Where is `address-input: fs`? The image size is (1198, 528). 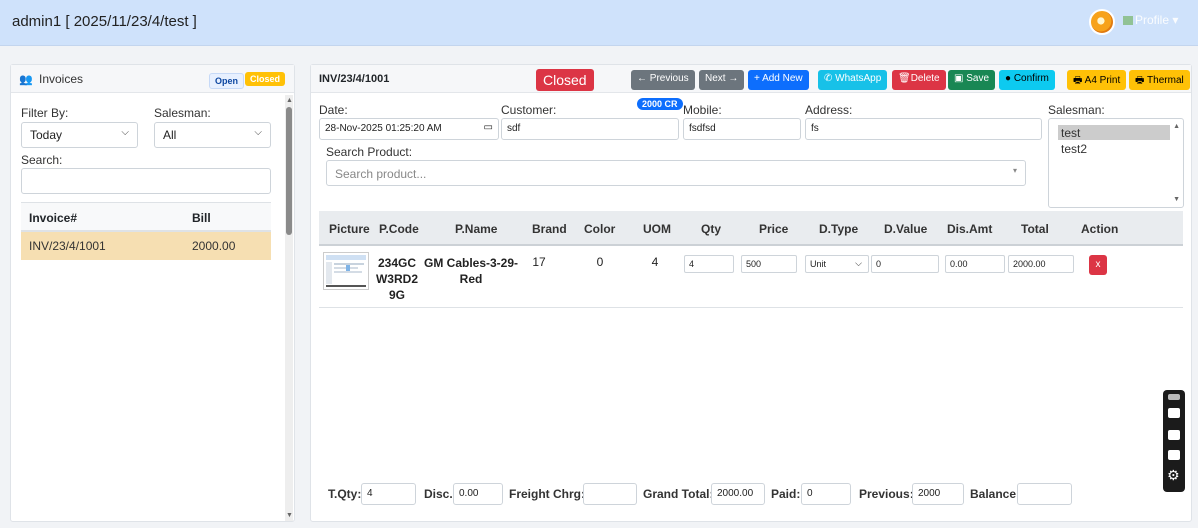
address-input: fs is located at coordinates (923, 129).